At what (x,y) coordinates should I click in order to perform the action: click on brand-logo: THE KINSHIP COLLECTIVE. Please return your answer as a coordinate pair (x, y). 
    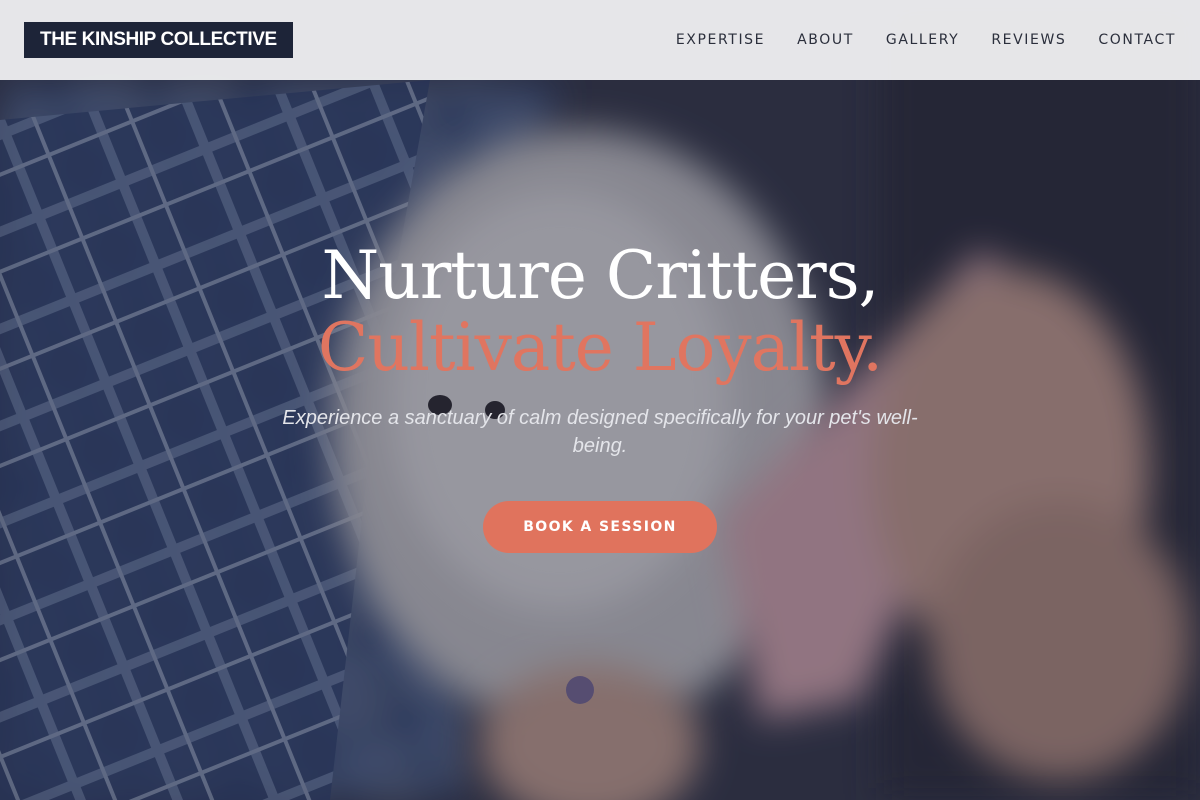
    Looking at the image, I should click on (158, 40).